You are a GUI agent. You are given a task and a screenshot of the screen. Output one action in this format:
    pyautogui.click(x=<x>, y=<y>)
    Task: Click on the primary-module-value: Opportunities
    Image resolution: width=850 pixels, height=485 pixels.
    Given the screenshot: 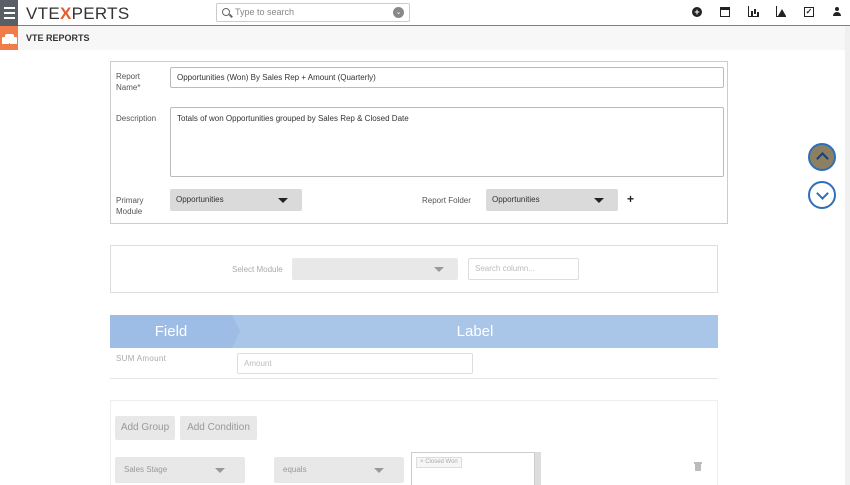 What is the action you would take?
    pyautogui.click(x=200, y=199)
    